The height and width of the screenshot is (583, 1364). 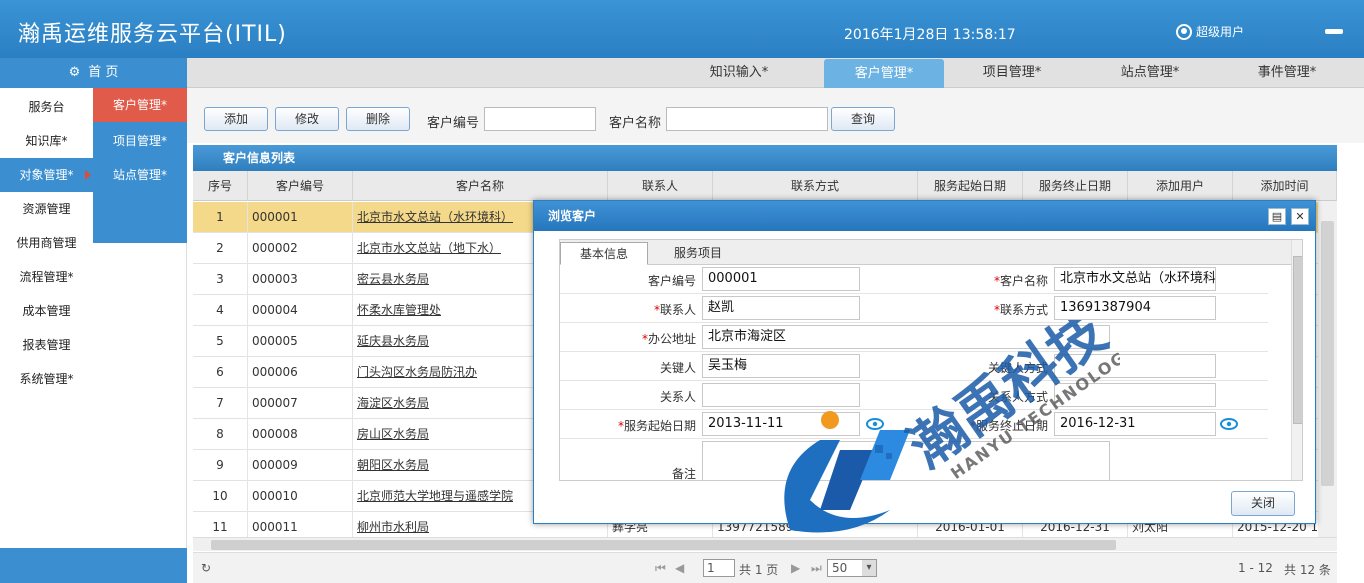 What do you see at coordinates (604, 253) in the screenshot?
I see `tab-basic-info: 基本信息` at bounding box center [604, 253].